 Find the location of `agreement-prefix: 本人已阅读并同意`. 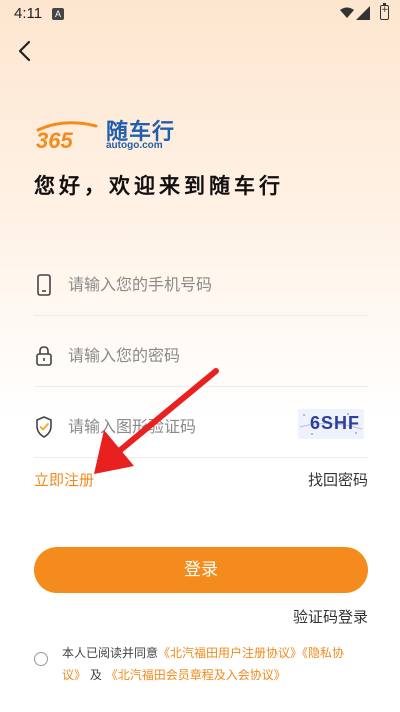

agreement-prefix: 本人已阅读并同意 is located at coordinates (110, 653).